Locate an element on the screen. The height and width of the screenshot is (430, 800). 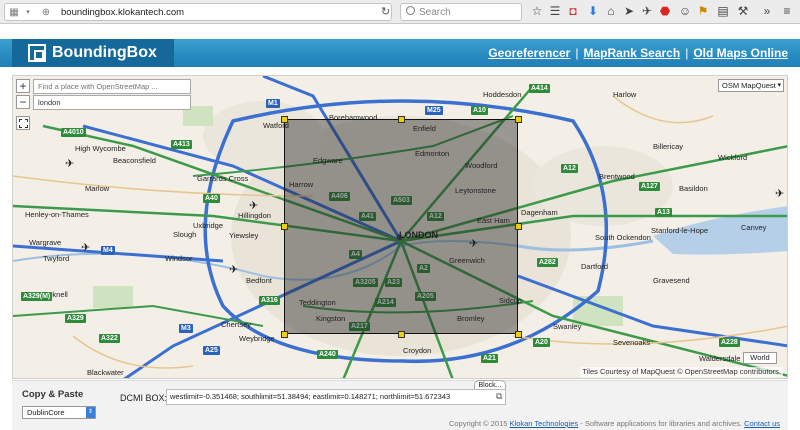
place-label: Wargrave is located at coordinates (45, 242).